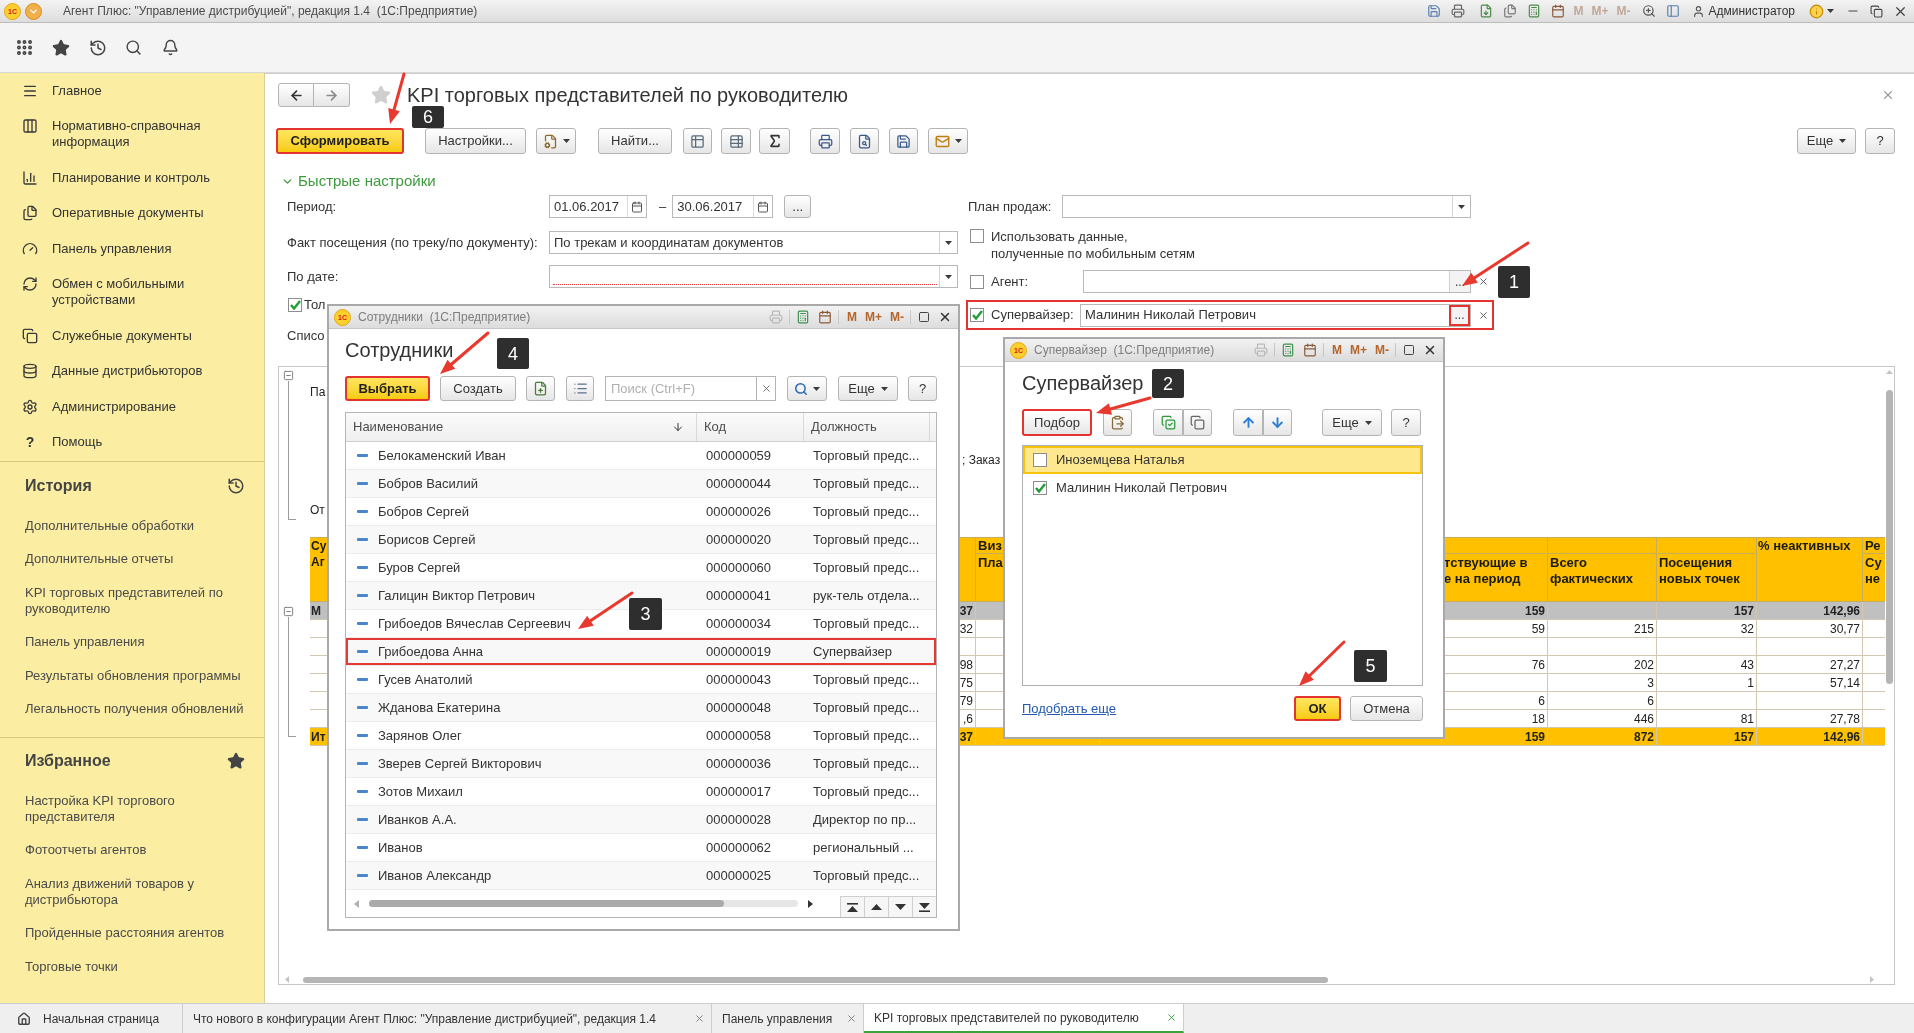  What do you see at coordinates (132, 91) in the screenshot?
I see `section-link: Главное` at bounding box center [132, 91].